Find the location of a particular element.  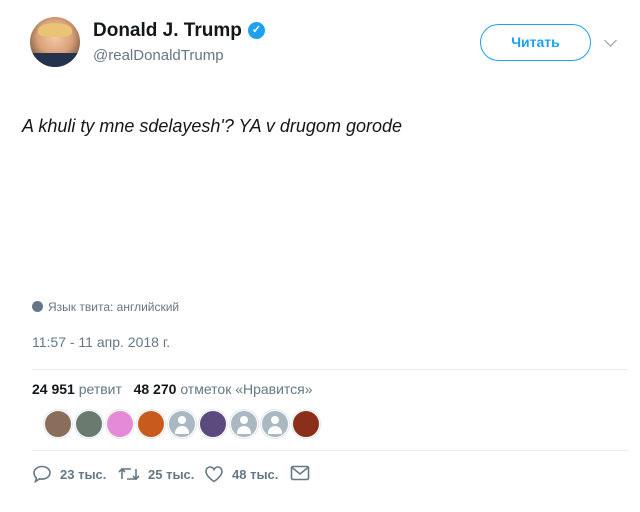

avatar-hair is located at coordinates (55, 30).